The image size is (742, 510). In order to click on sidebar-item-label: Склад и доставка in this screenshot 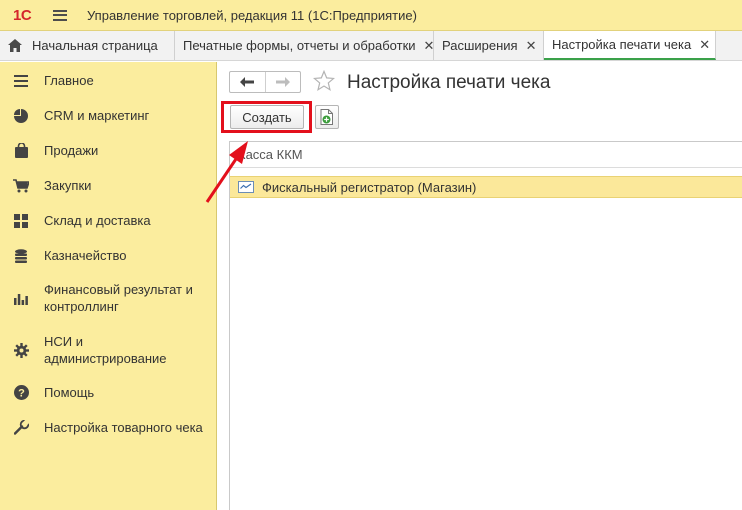, I will do `click(97, 220)`.